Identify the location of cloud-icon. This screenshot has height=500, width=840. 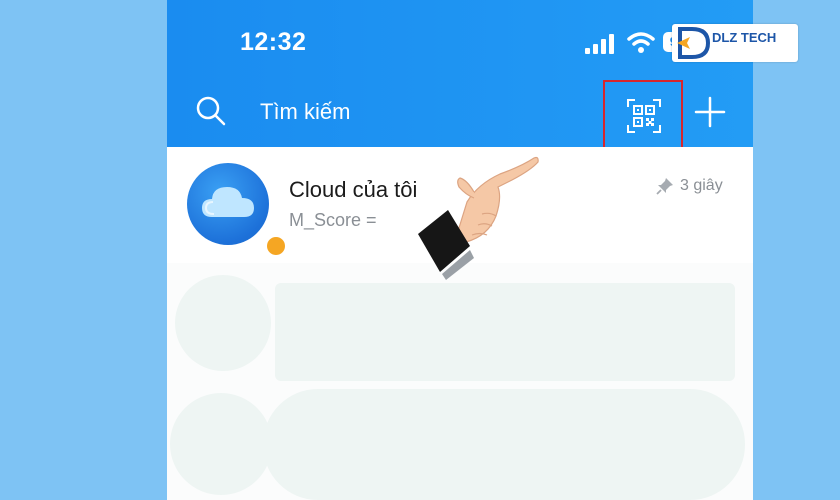
(228, 202).